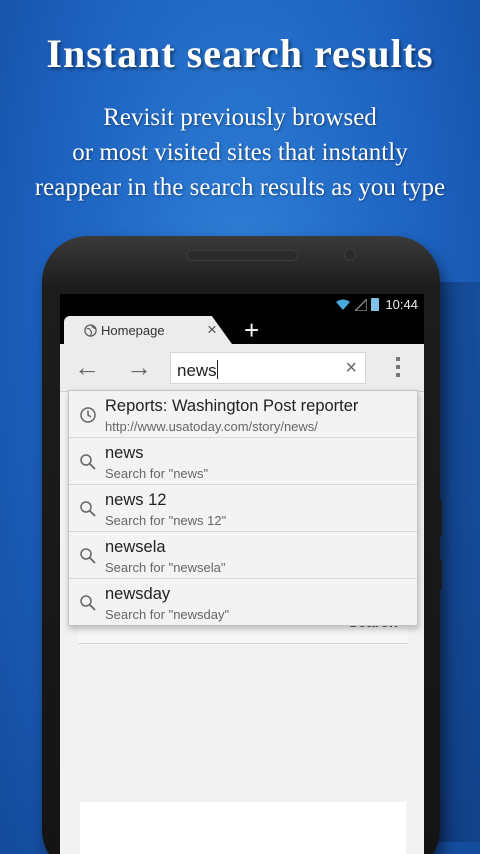  Describe the element at coordinates (243, 555) in the screenshot. I see `suggestion-item: newsela Search for "newsela"` at that location.